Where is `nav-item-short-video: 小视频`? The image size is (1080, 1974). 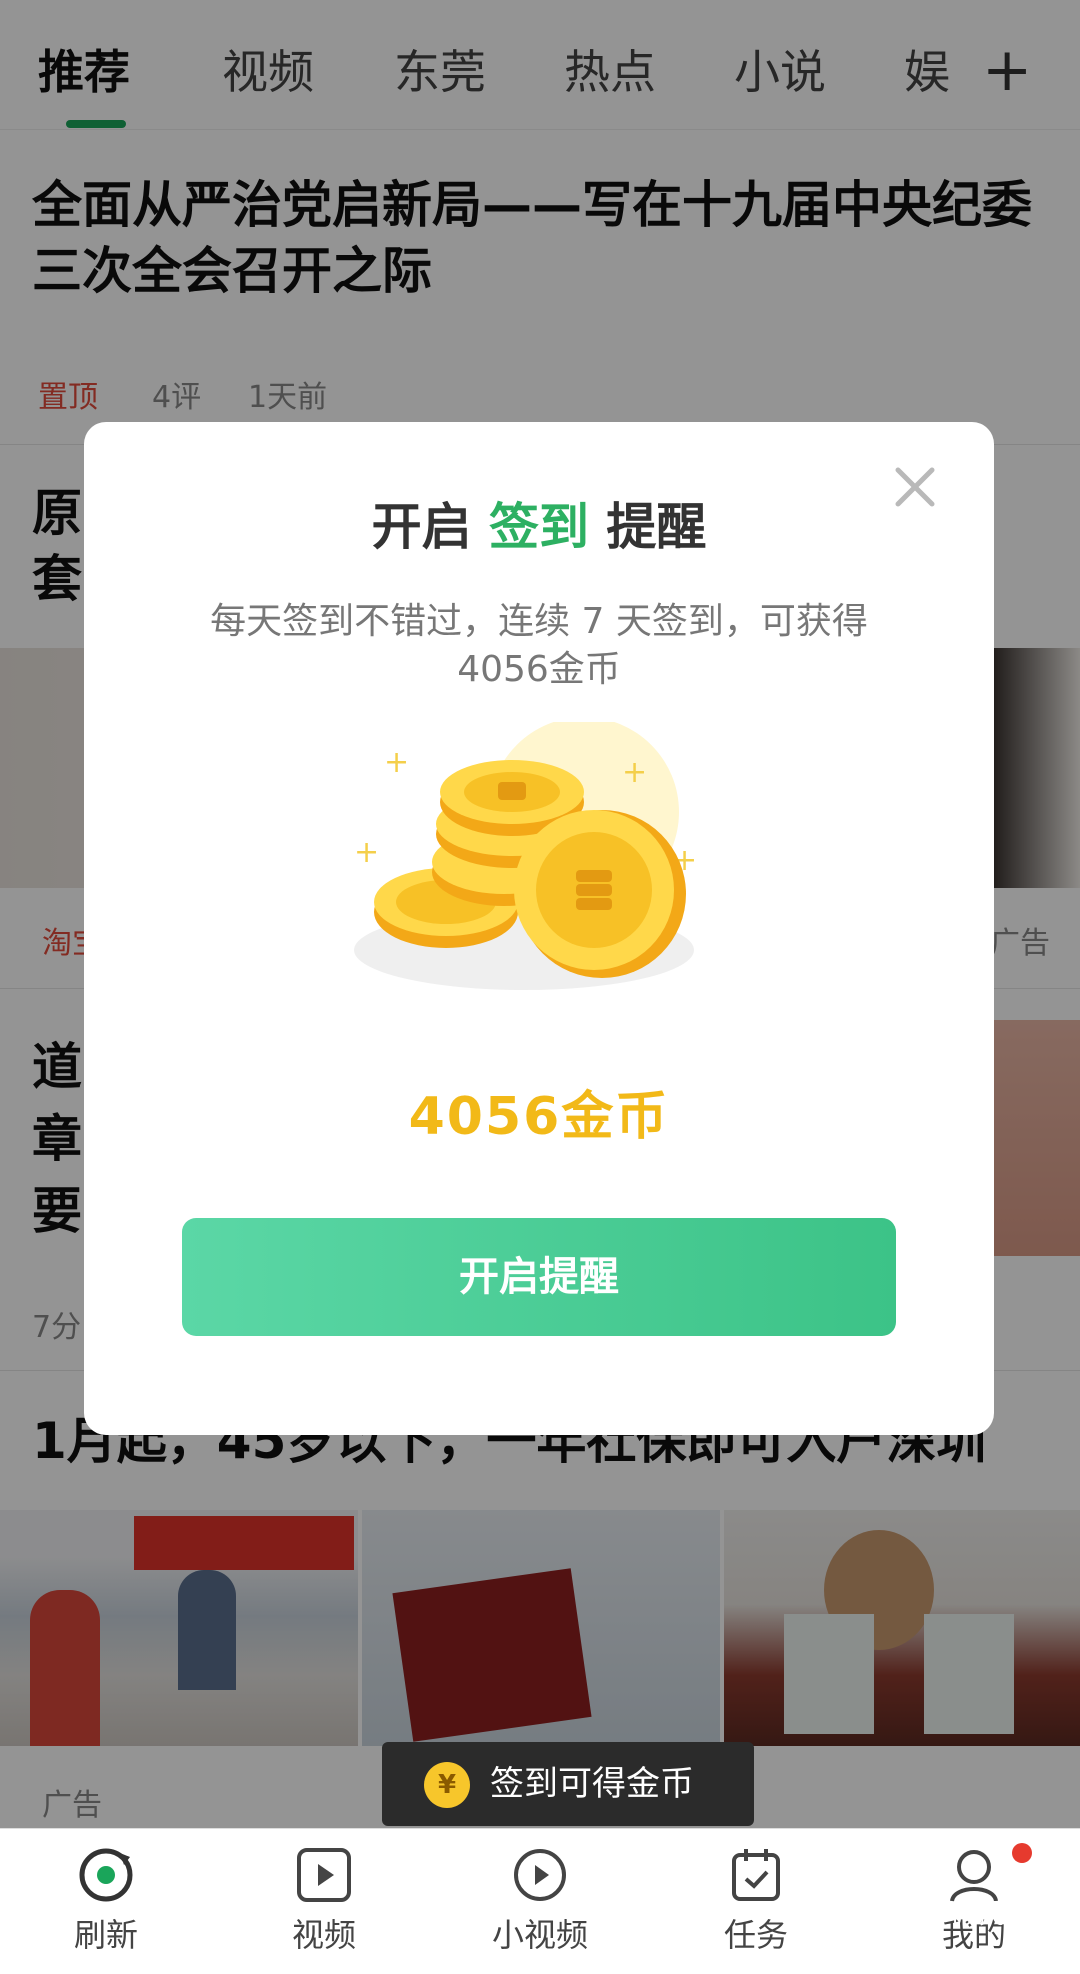
nav-item-short-video: 小视频 is located at coordinates (540, 1901).